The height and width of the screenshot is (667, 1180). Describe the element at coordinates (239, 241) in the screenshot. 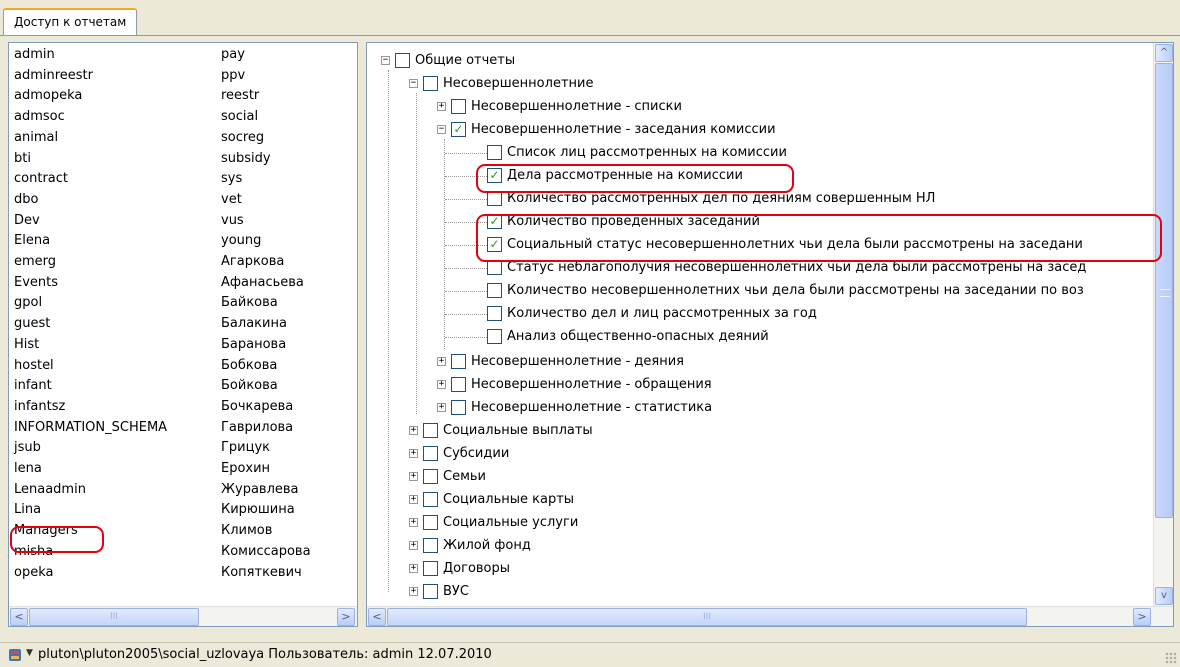

I see `user-item: young` at that location.